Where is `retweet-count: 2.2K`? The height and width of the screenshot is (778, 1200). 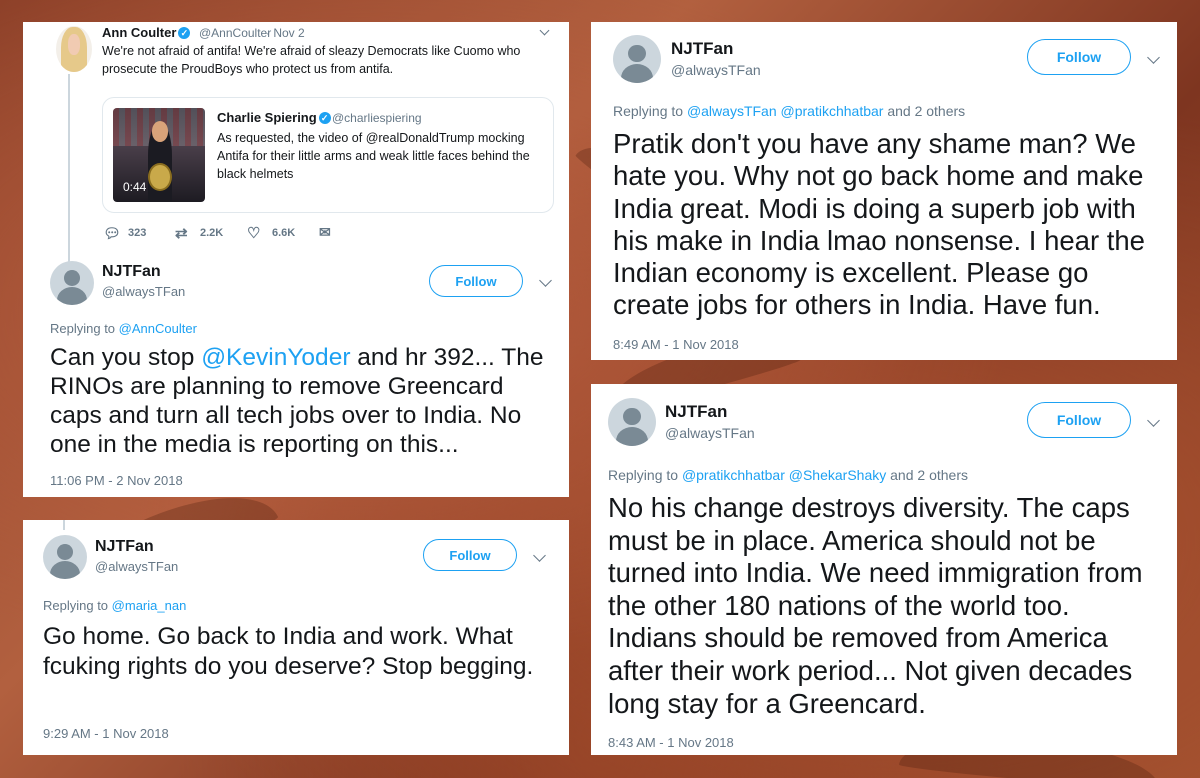 retweet-count: 2.2K is located at coordinates (212, 233).